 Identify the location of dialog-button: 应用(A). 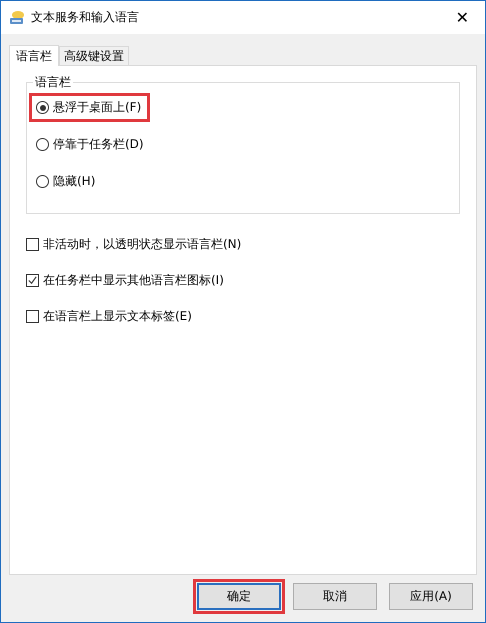
(431, 596).